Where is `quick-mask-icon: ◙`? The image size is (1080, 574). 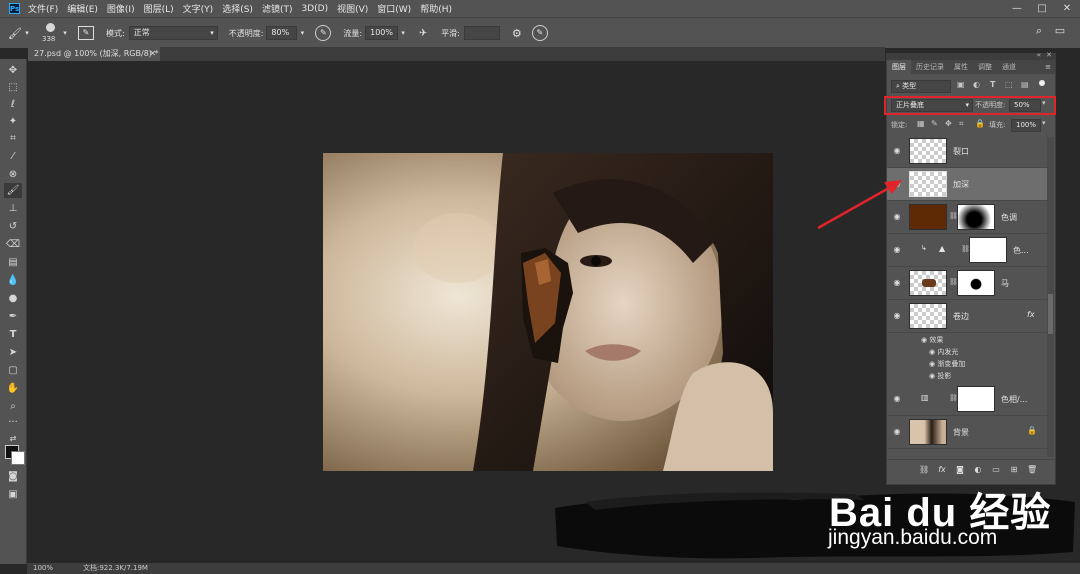 quick-mask-icon: ◙ is located at coordinates (13, 476).